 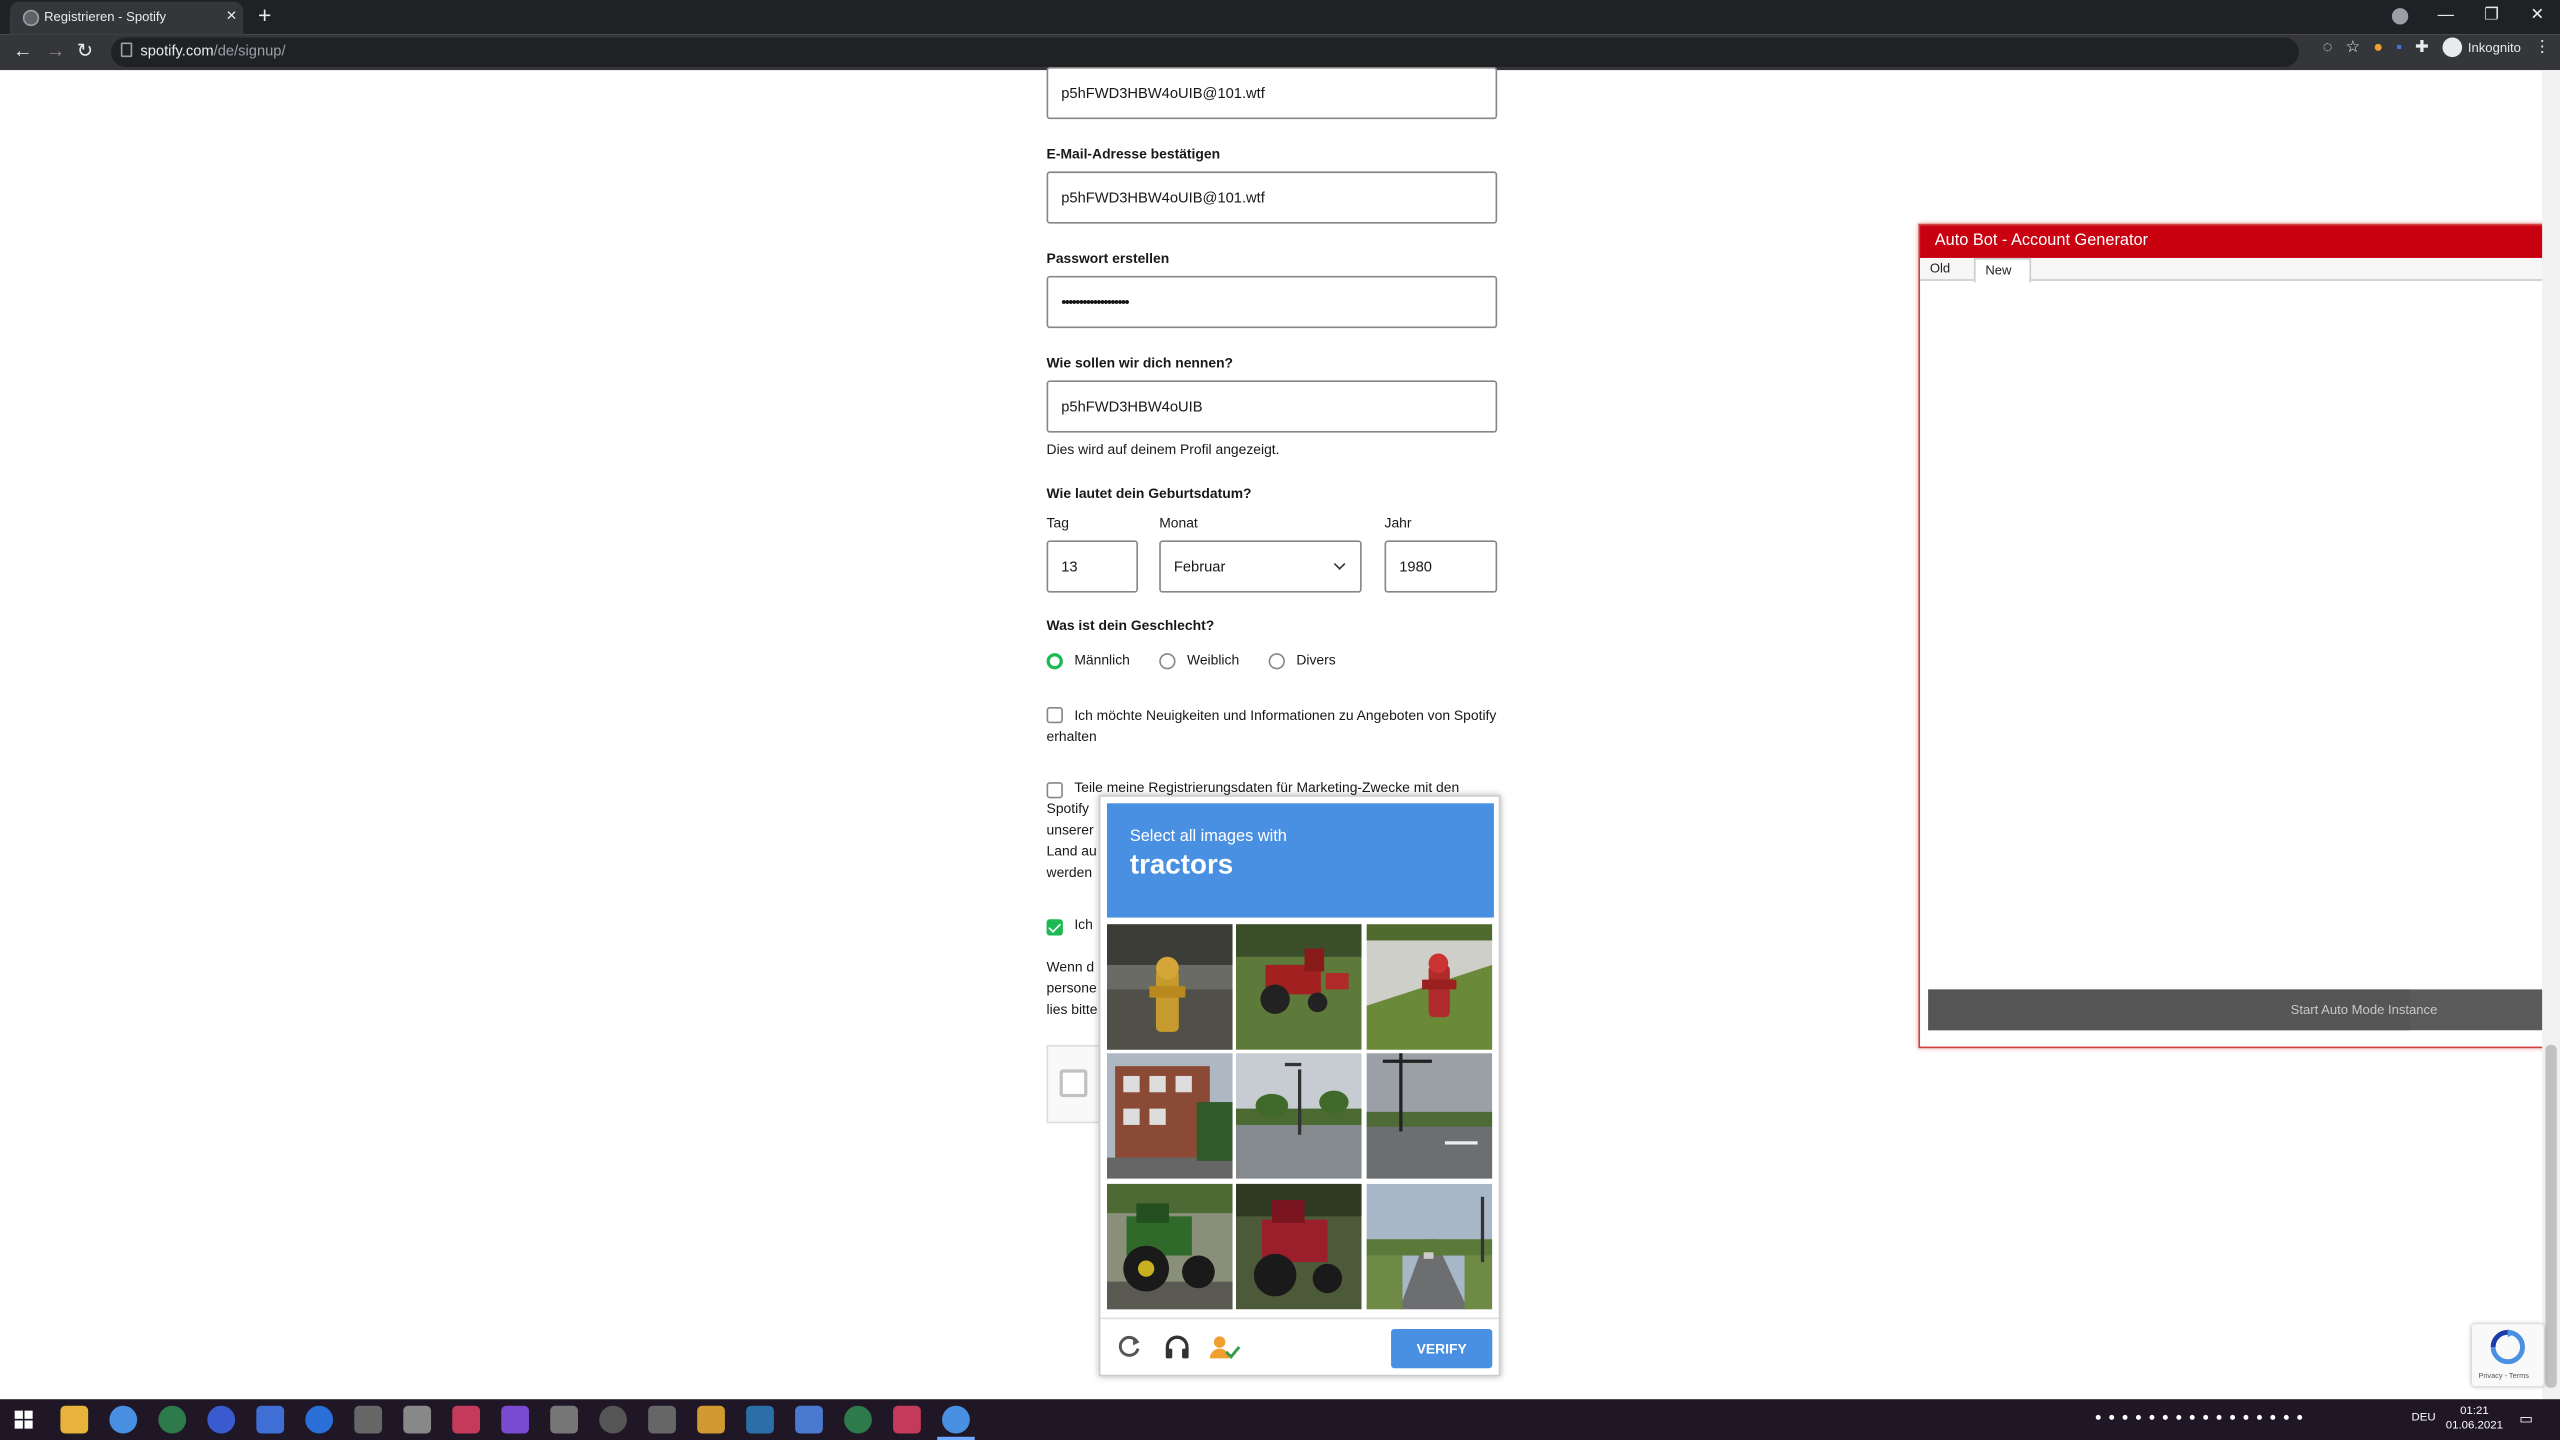 I want to click on app-drop-icon, so click(x=319, y=1419).